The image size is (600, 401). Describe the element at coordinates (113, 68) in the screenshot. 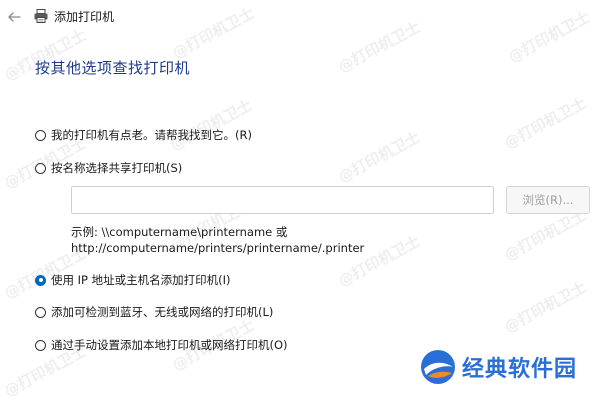

I see `page-heading: 按其他选项查找打印机` at that location.